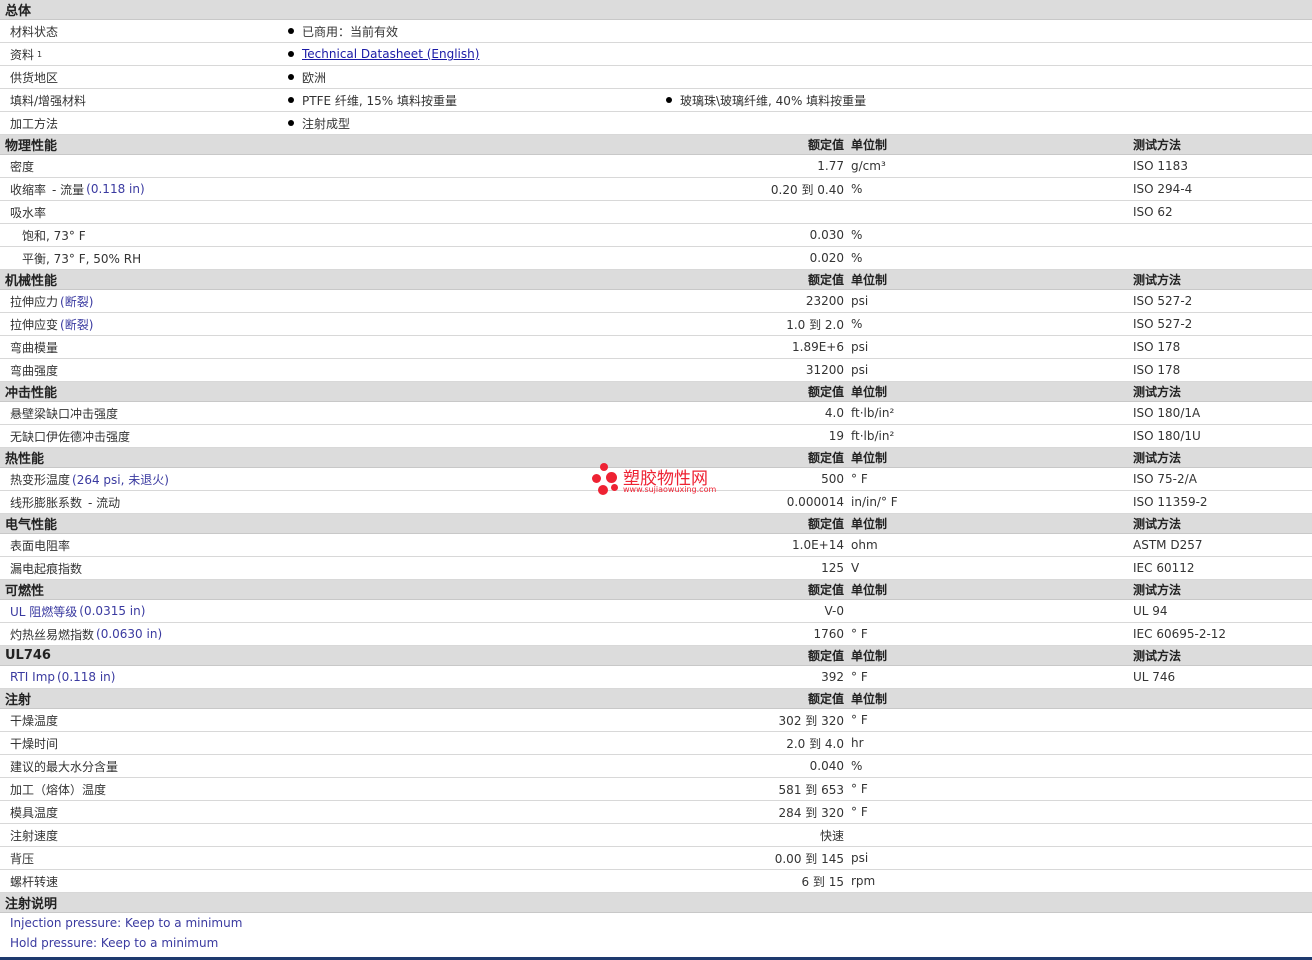  Describe the element at coordinates (31, 281) in the screenshot. I see `section-title: 机械性能` at that location.